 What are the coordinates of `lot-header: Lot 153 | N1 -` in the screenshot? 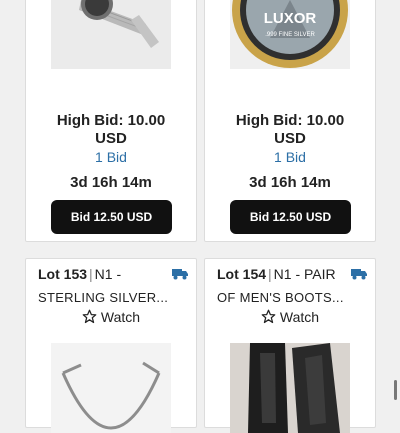 It's located at (79, 274).